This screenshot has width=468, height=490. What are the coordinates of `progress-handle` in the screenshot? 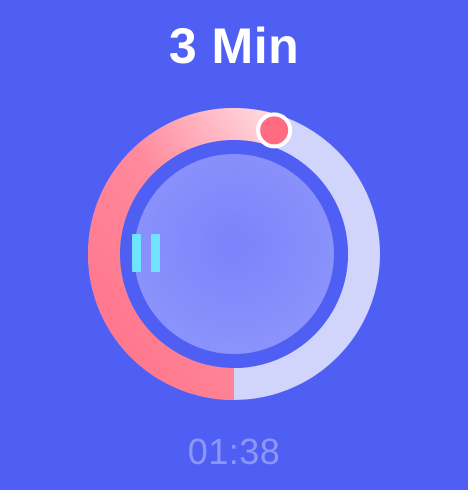 It's located at (274, 130).